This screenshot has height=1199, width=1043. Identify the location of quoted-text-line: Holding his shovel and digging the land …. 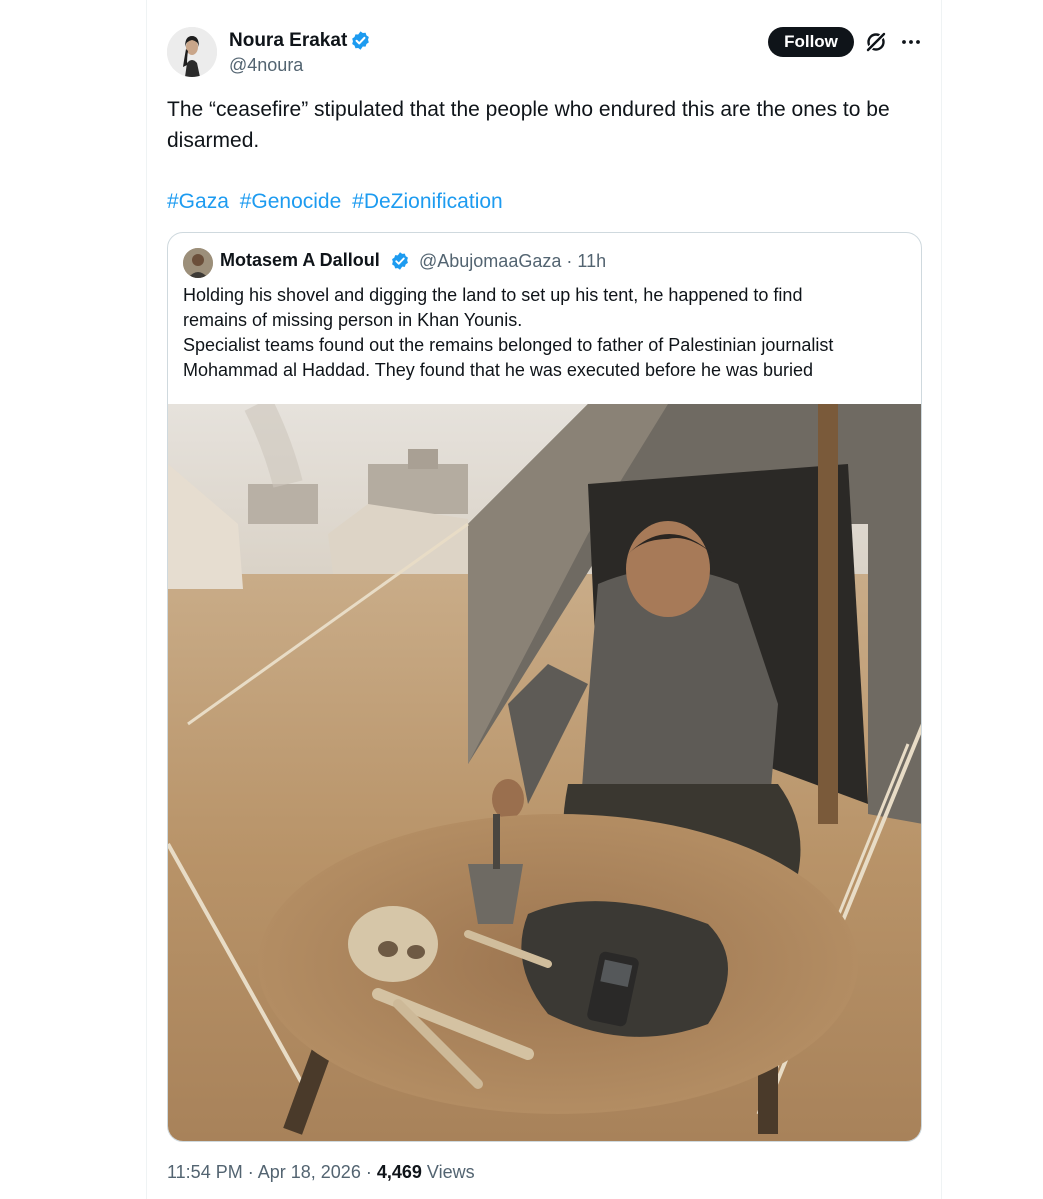
(493, 295).